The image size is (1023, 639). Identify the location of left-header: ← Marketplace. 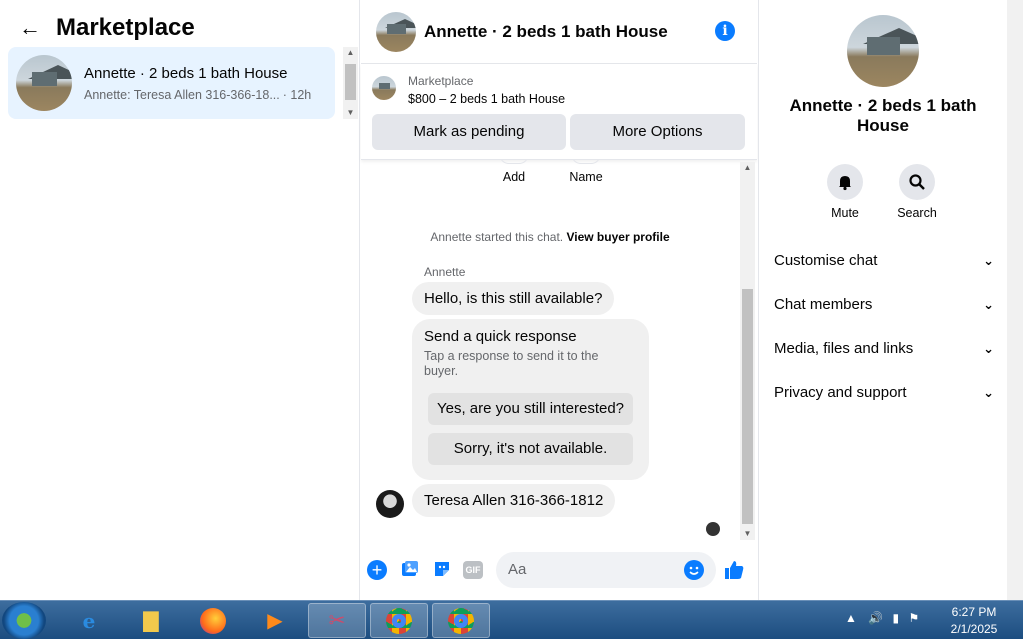
(103, 28).